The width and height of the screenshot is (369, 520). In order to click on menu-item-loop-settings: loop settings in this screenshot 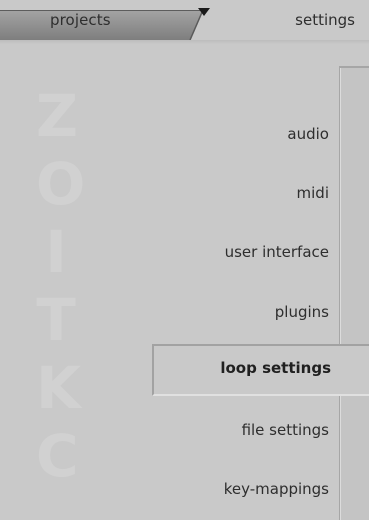, I will do `click(260, 370)`.